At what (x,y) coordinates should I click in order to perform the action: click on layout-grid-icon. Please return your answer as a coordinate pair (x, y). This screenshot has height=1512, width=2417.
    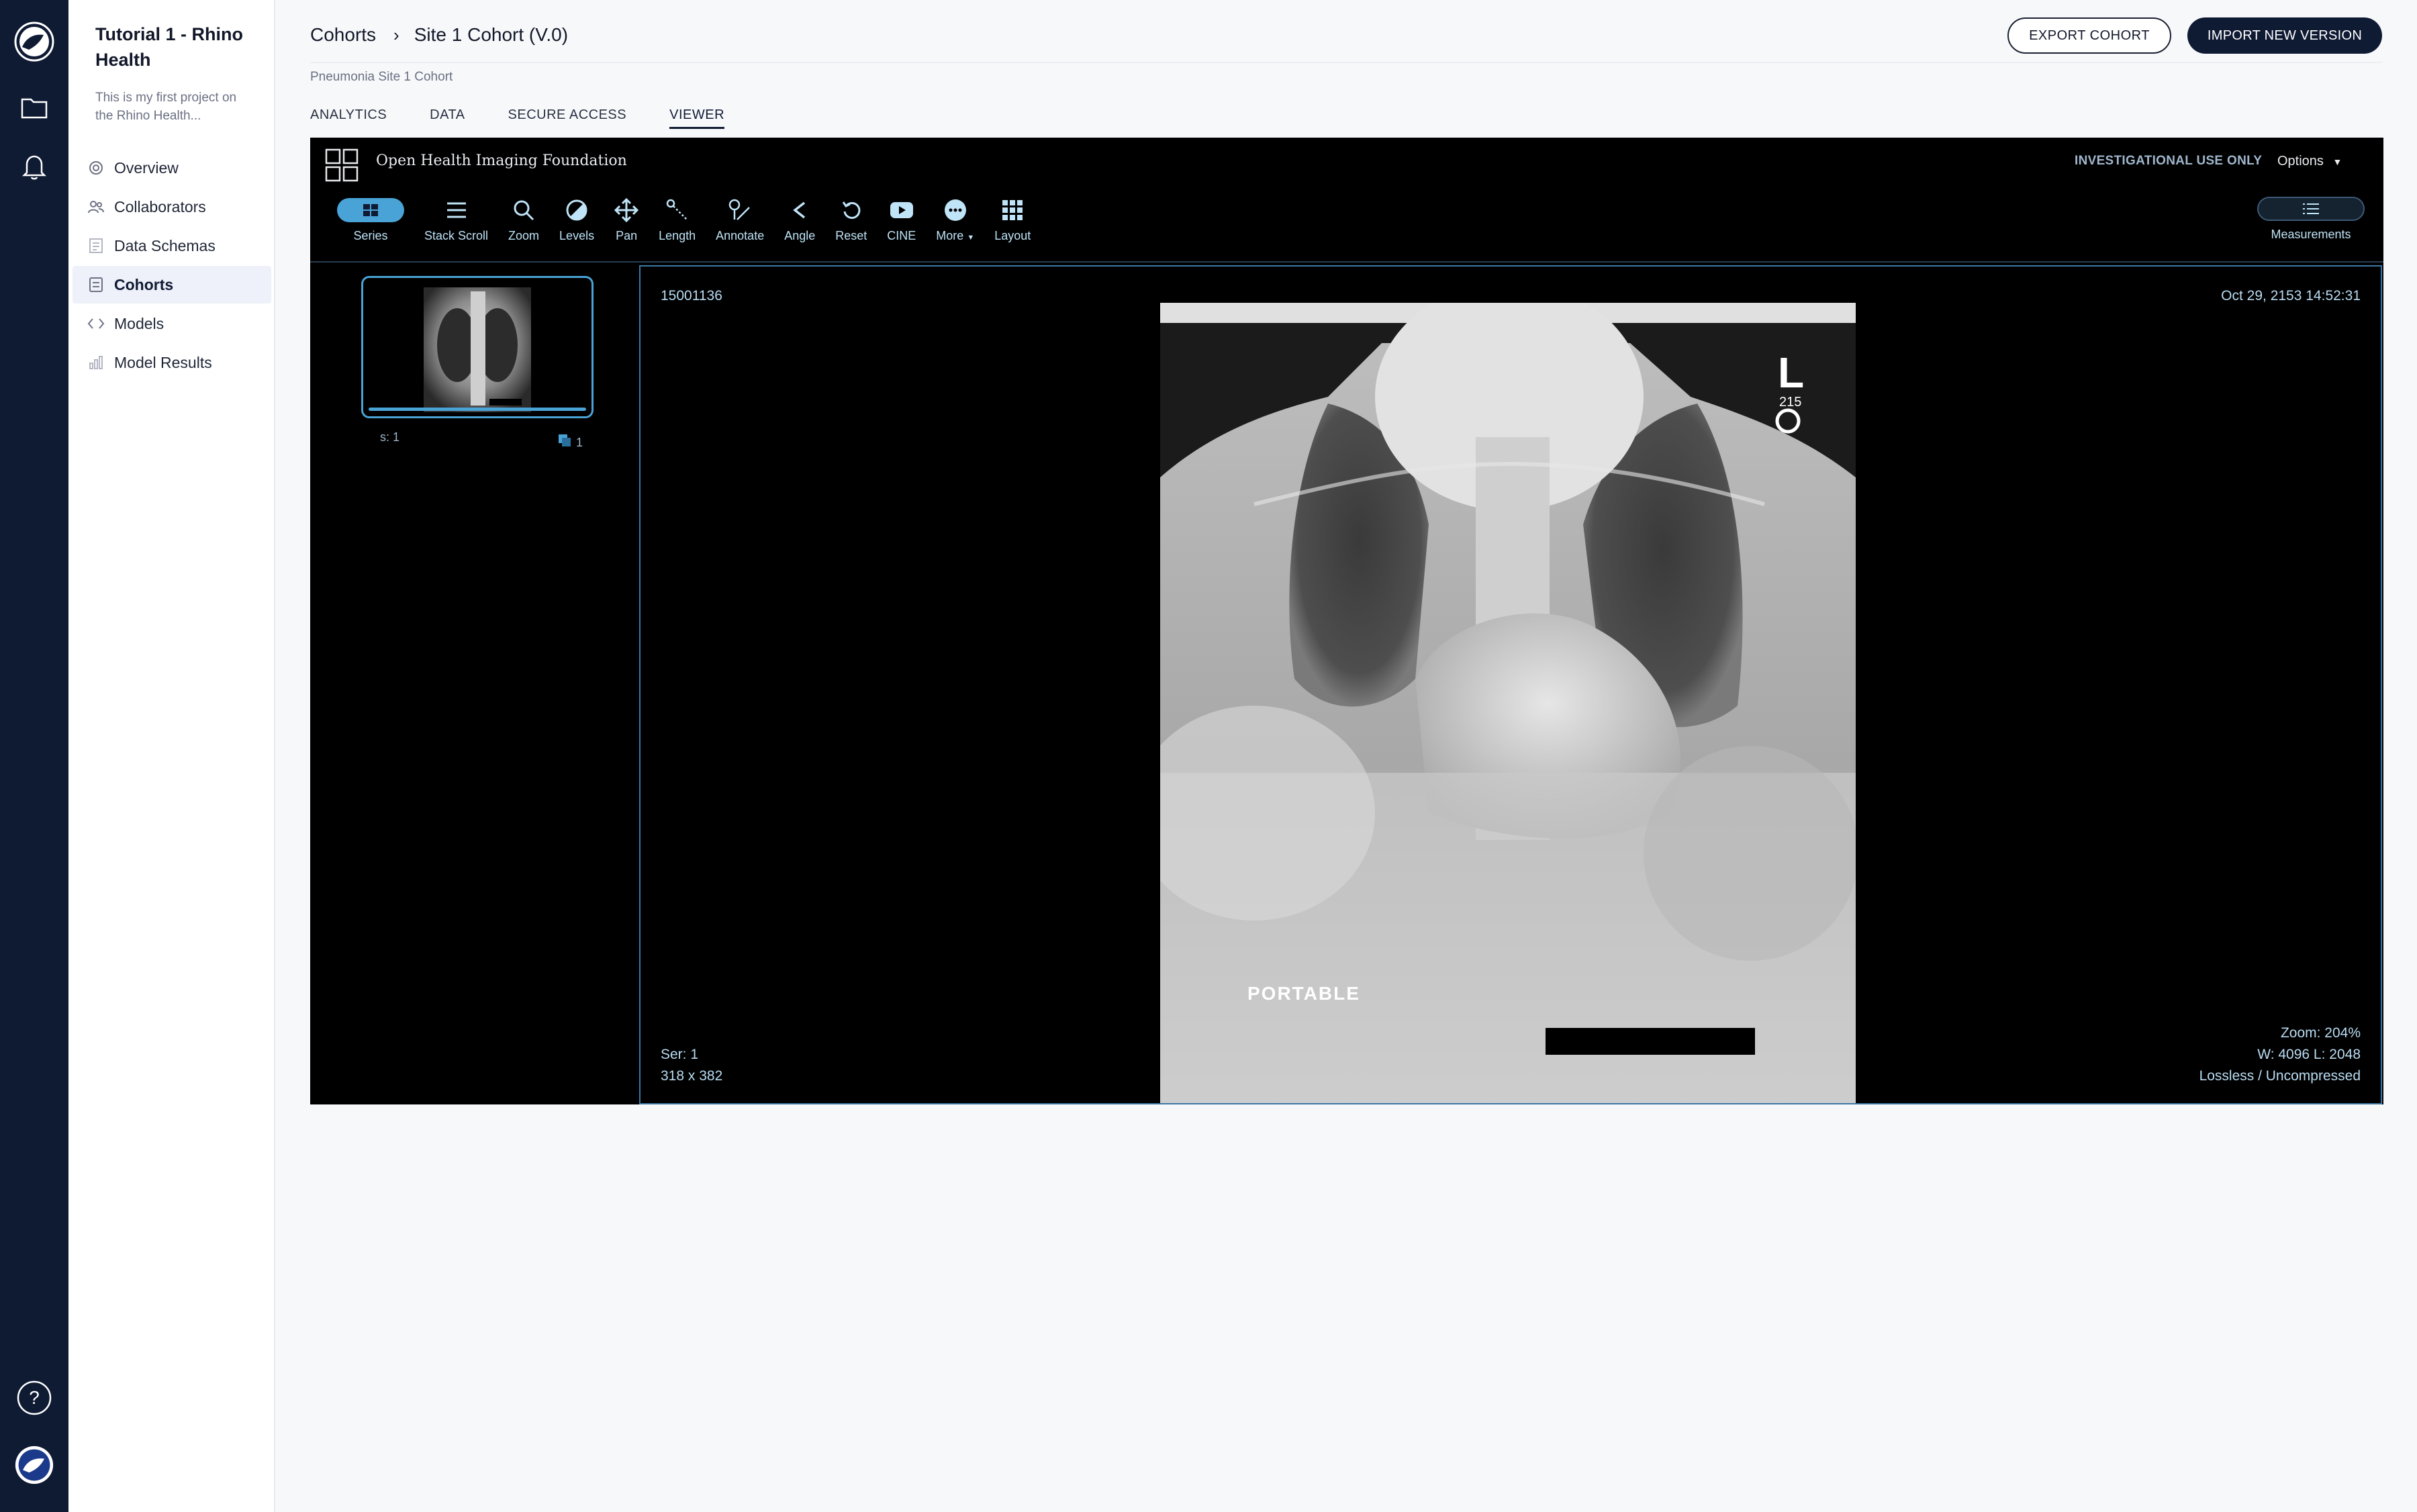
    Looking at the image, I should click on (1012, 210).